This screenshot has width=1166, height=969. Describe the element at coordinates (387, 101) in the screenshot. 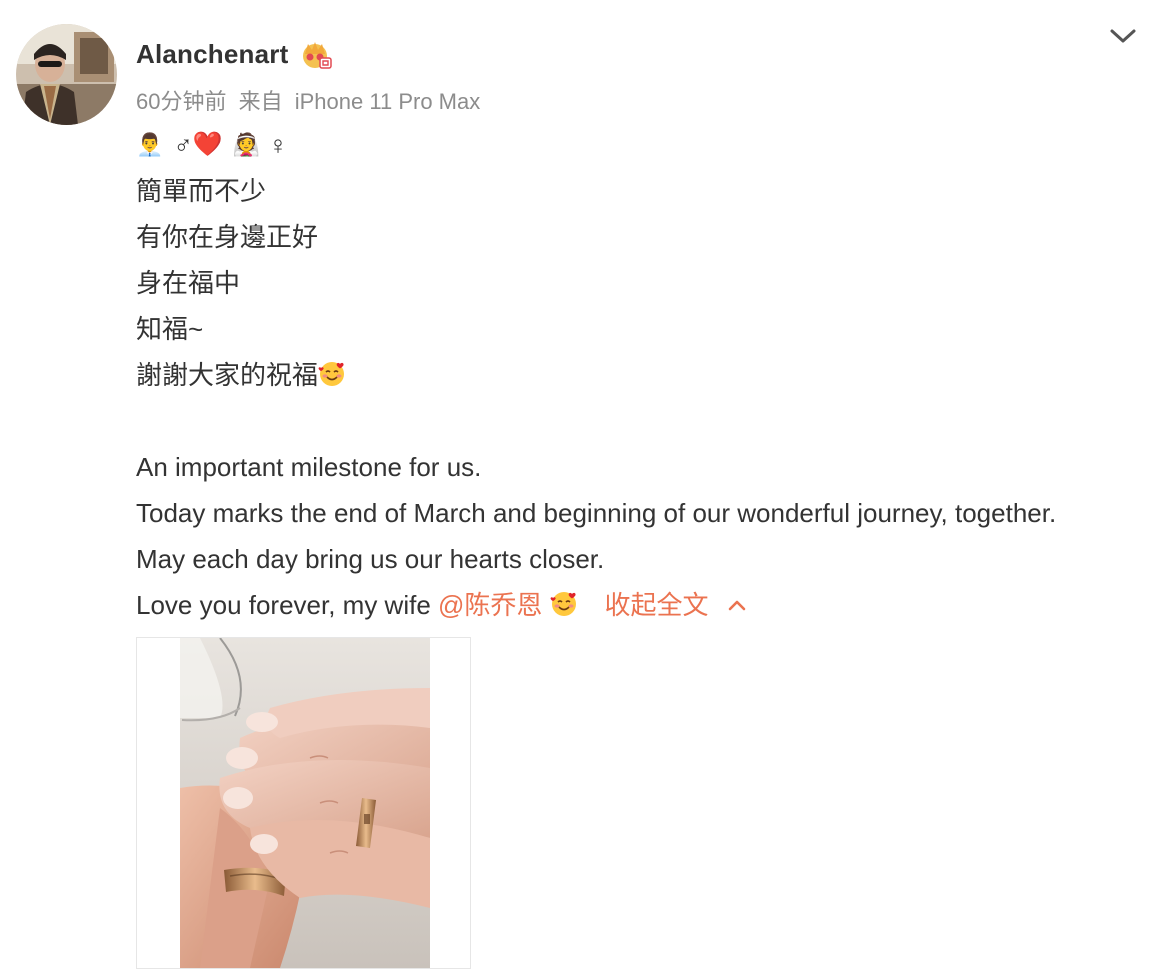

I see `post-source: iPhone 11 Pro Max` at that location.